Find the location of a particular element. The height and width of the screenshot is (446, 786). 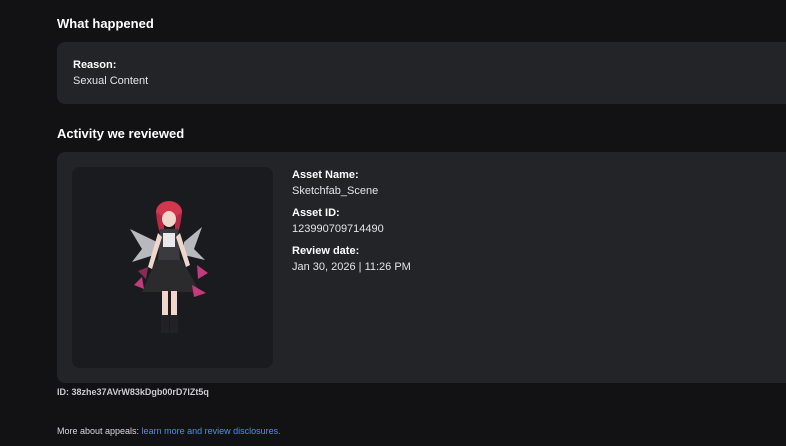

reason-card: Reason: Sexual Content is located at coordinates (421, 73).